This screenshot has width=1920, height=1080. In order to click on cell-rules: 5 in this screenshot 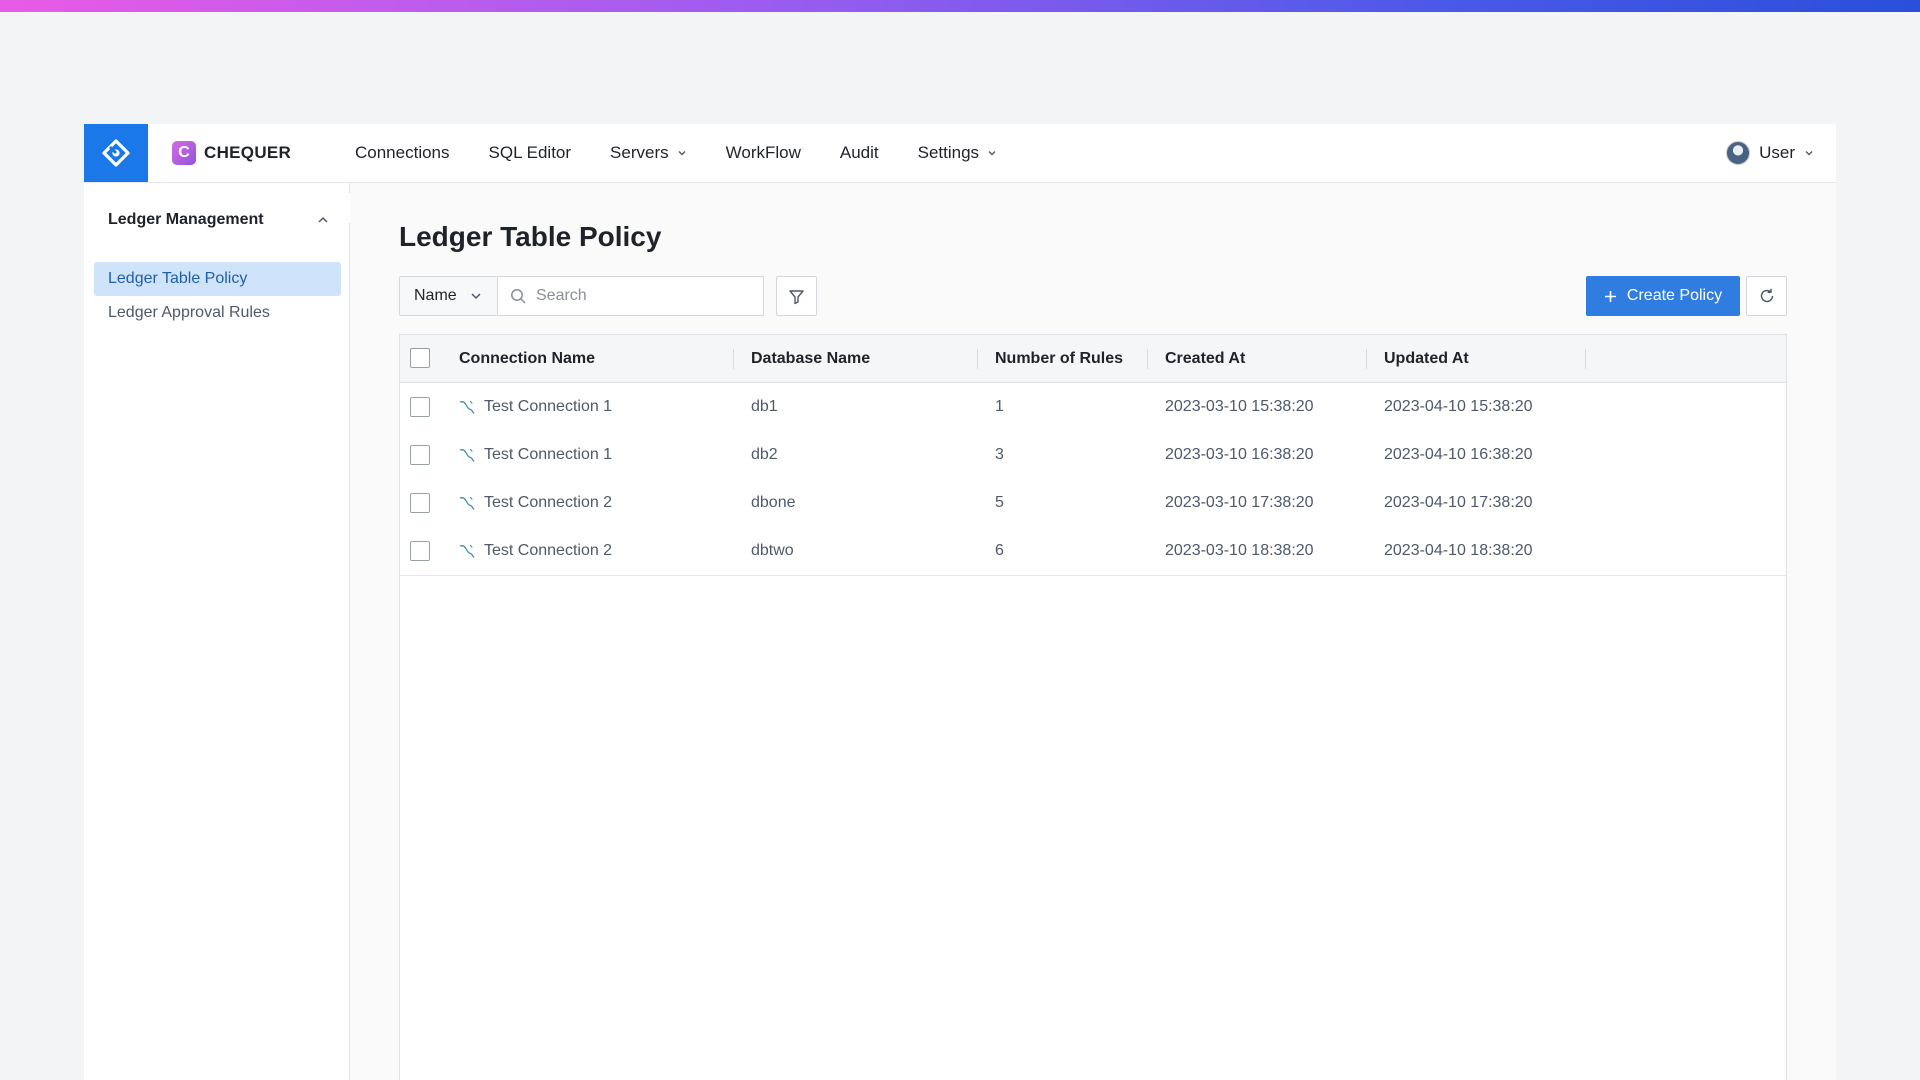, I will do `click(999, 502)`.